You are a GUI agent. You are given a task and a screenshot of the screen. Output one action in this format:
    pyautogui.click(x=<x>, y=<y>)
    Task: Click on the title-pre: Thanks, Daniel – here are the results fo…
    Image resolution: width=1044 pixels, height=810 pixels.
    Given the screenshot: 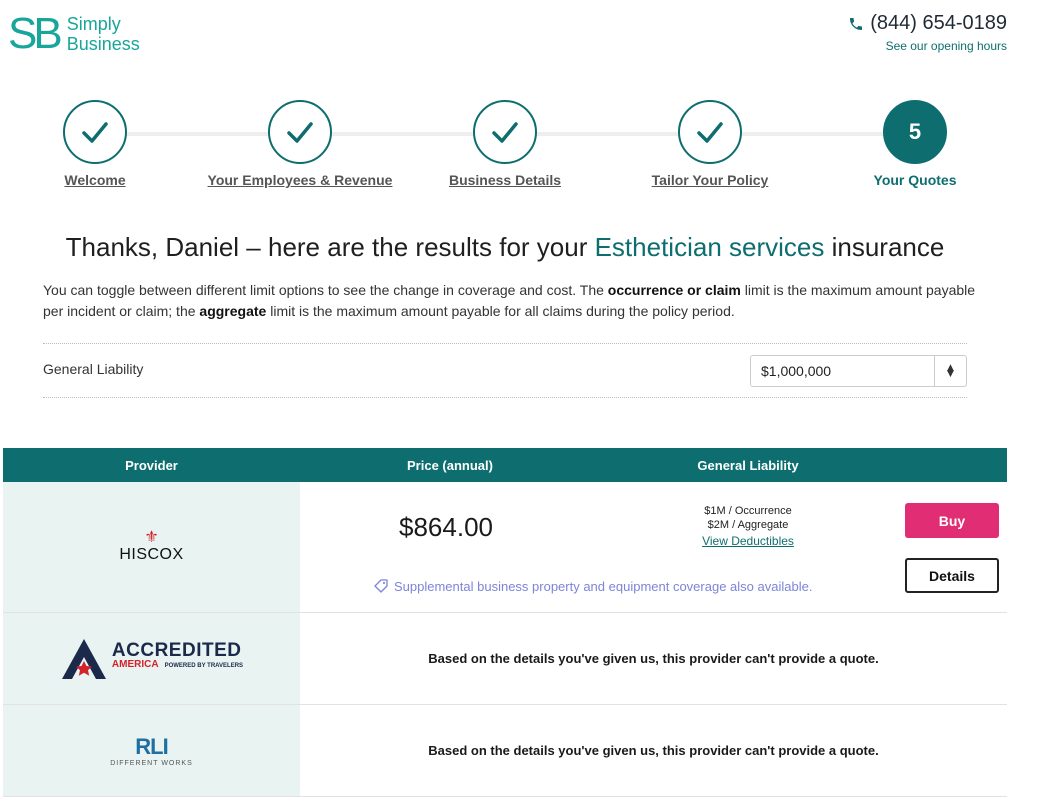 What is the action you would take?
    pyautogui.click(x=330, y=247)
    